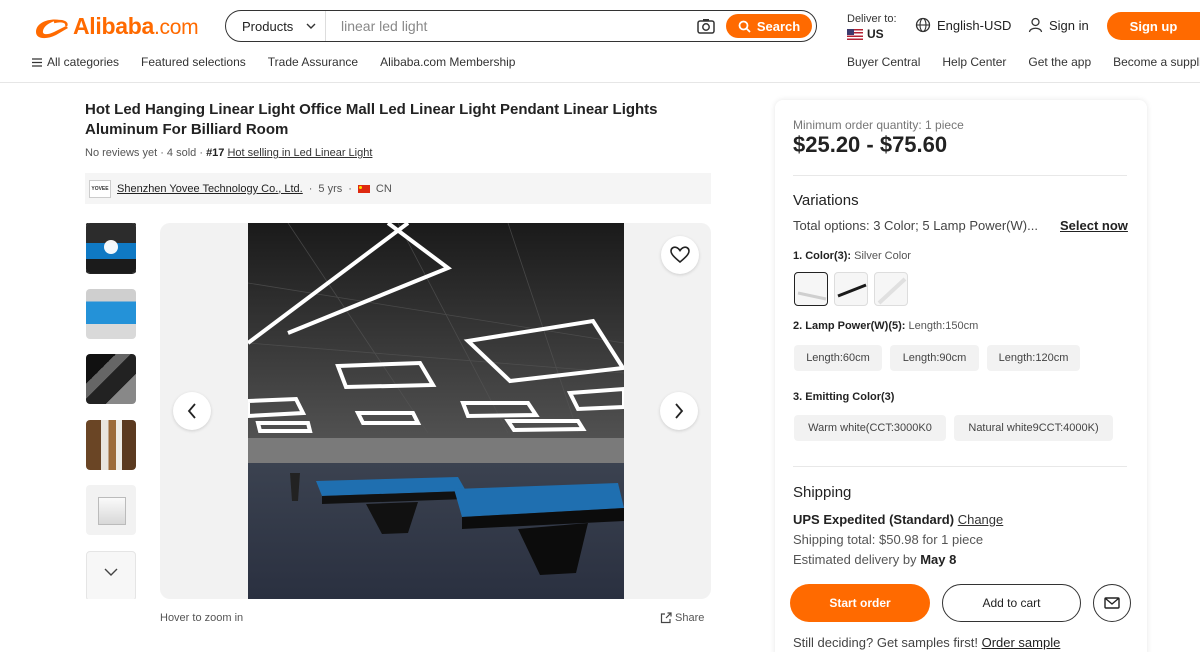 Image resolution: width=1200 pixels, height=652 pixels. Describe the element at coordinates (888, 539) in the screenshot. I see `shipping-total: Shipping total: $50.98 for 1 piece` at that location.